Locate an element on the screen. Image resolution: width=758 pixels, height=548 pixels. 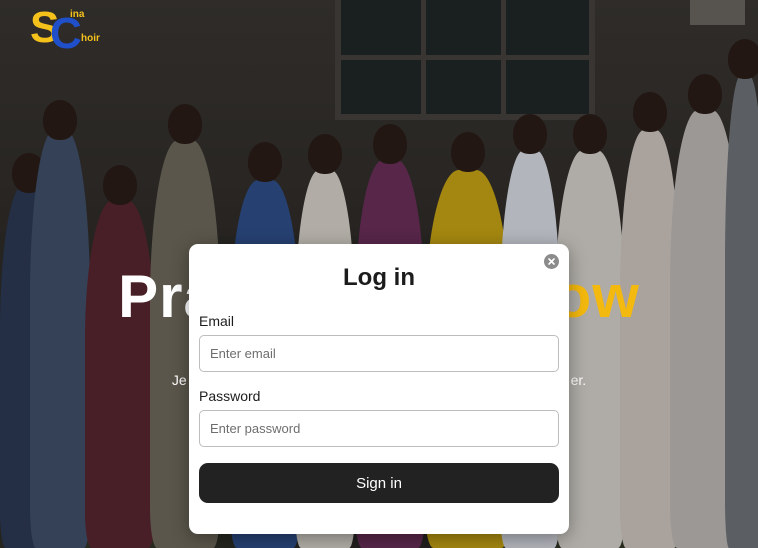
email-input is located at coordinates (379, 353).